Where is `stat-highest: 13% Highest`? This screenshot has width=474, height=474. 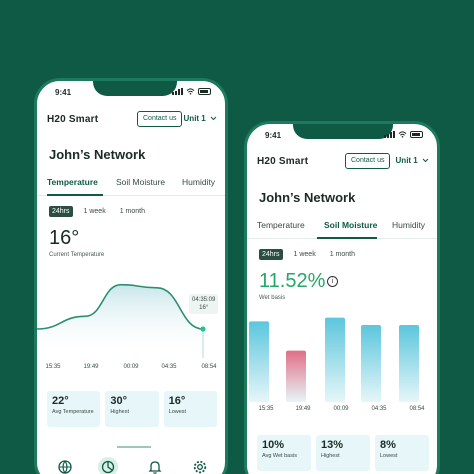
stat-highest: 13% Highest is located at coordinates (343, 453).